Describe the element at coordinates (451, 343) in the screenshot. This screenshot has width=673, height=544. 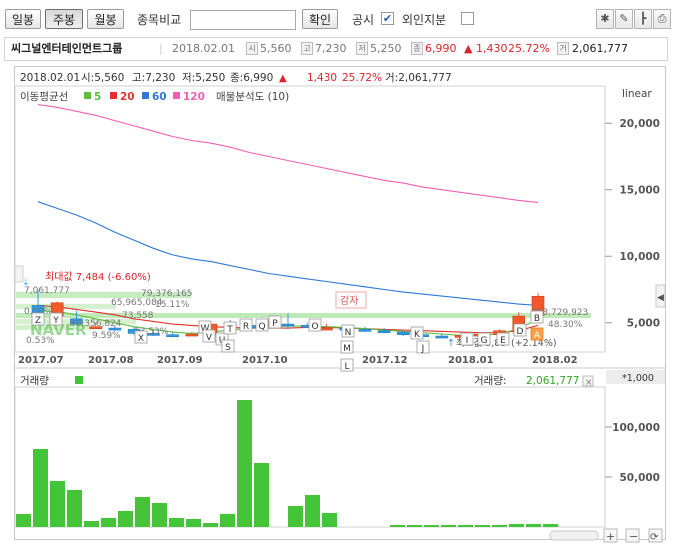
I see `min-arrow-icon: ↑` at that location.